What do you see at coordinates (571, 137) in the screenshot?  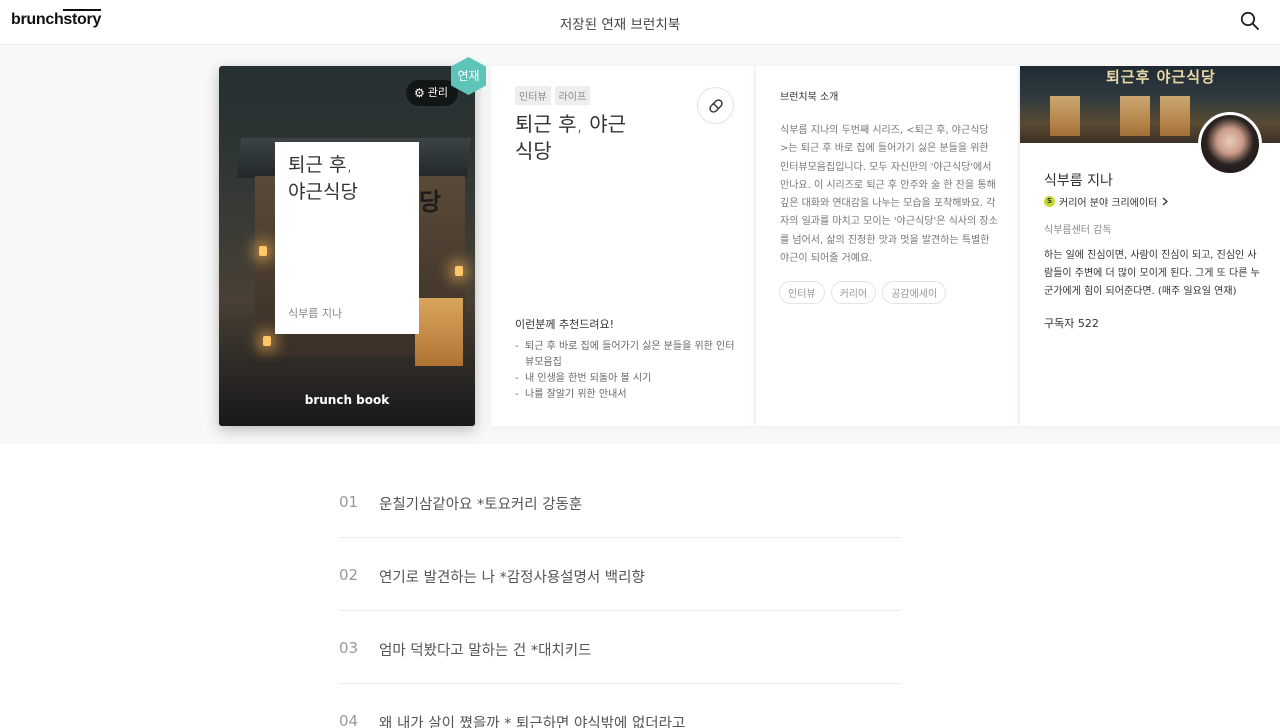 I see `book-title: 퇴근 후, 야근 식당` at bounding box center [571, 137].